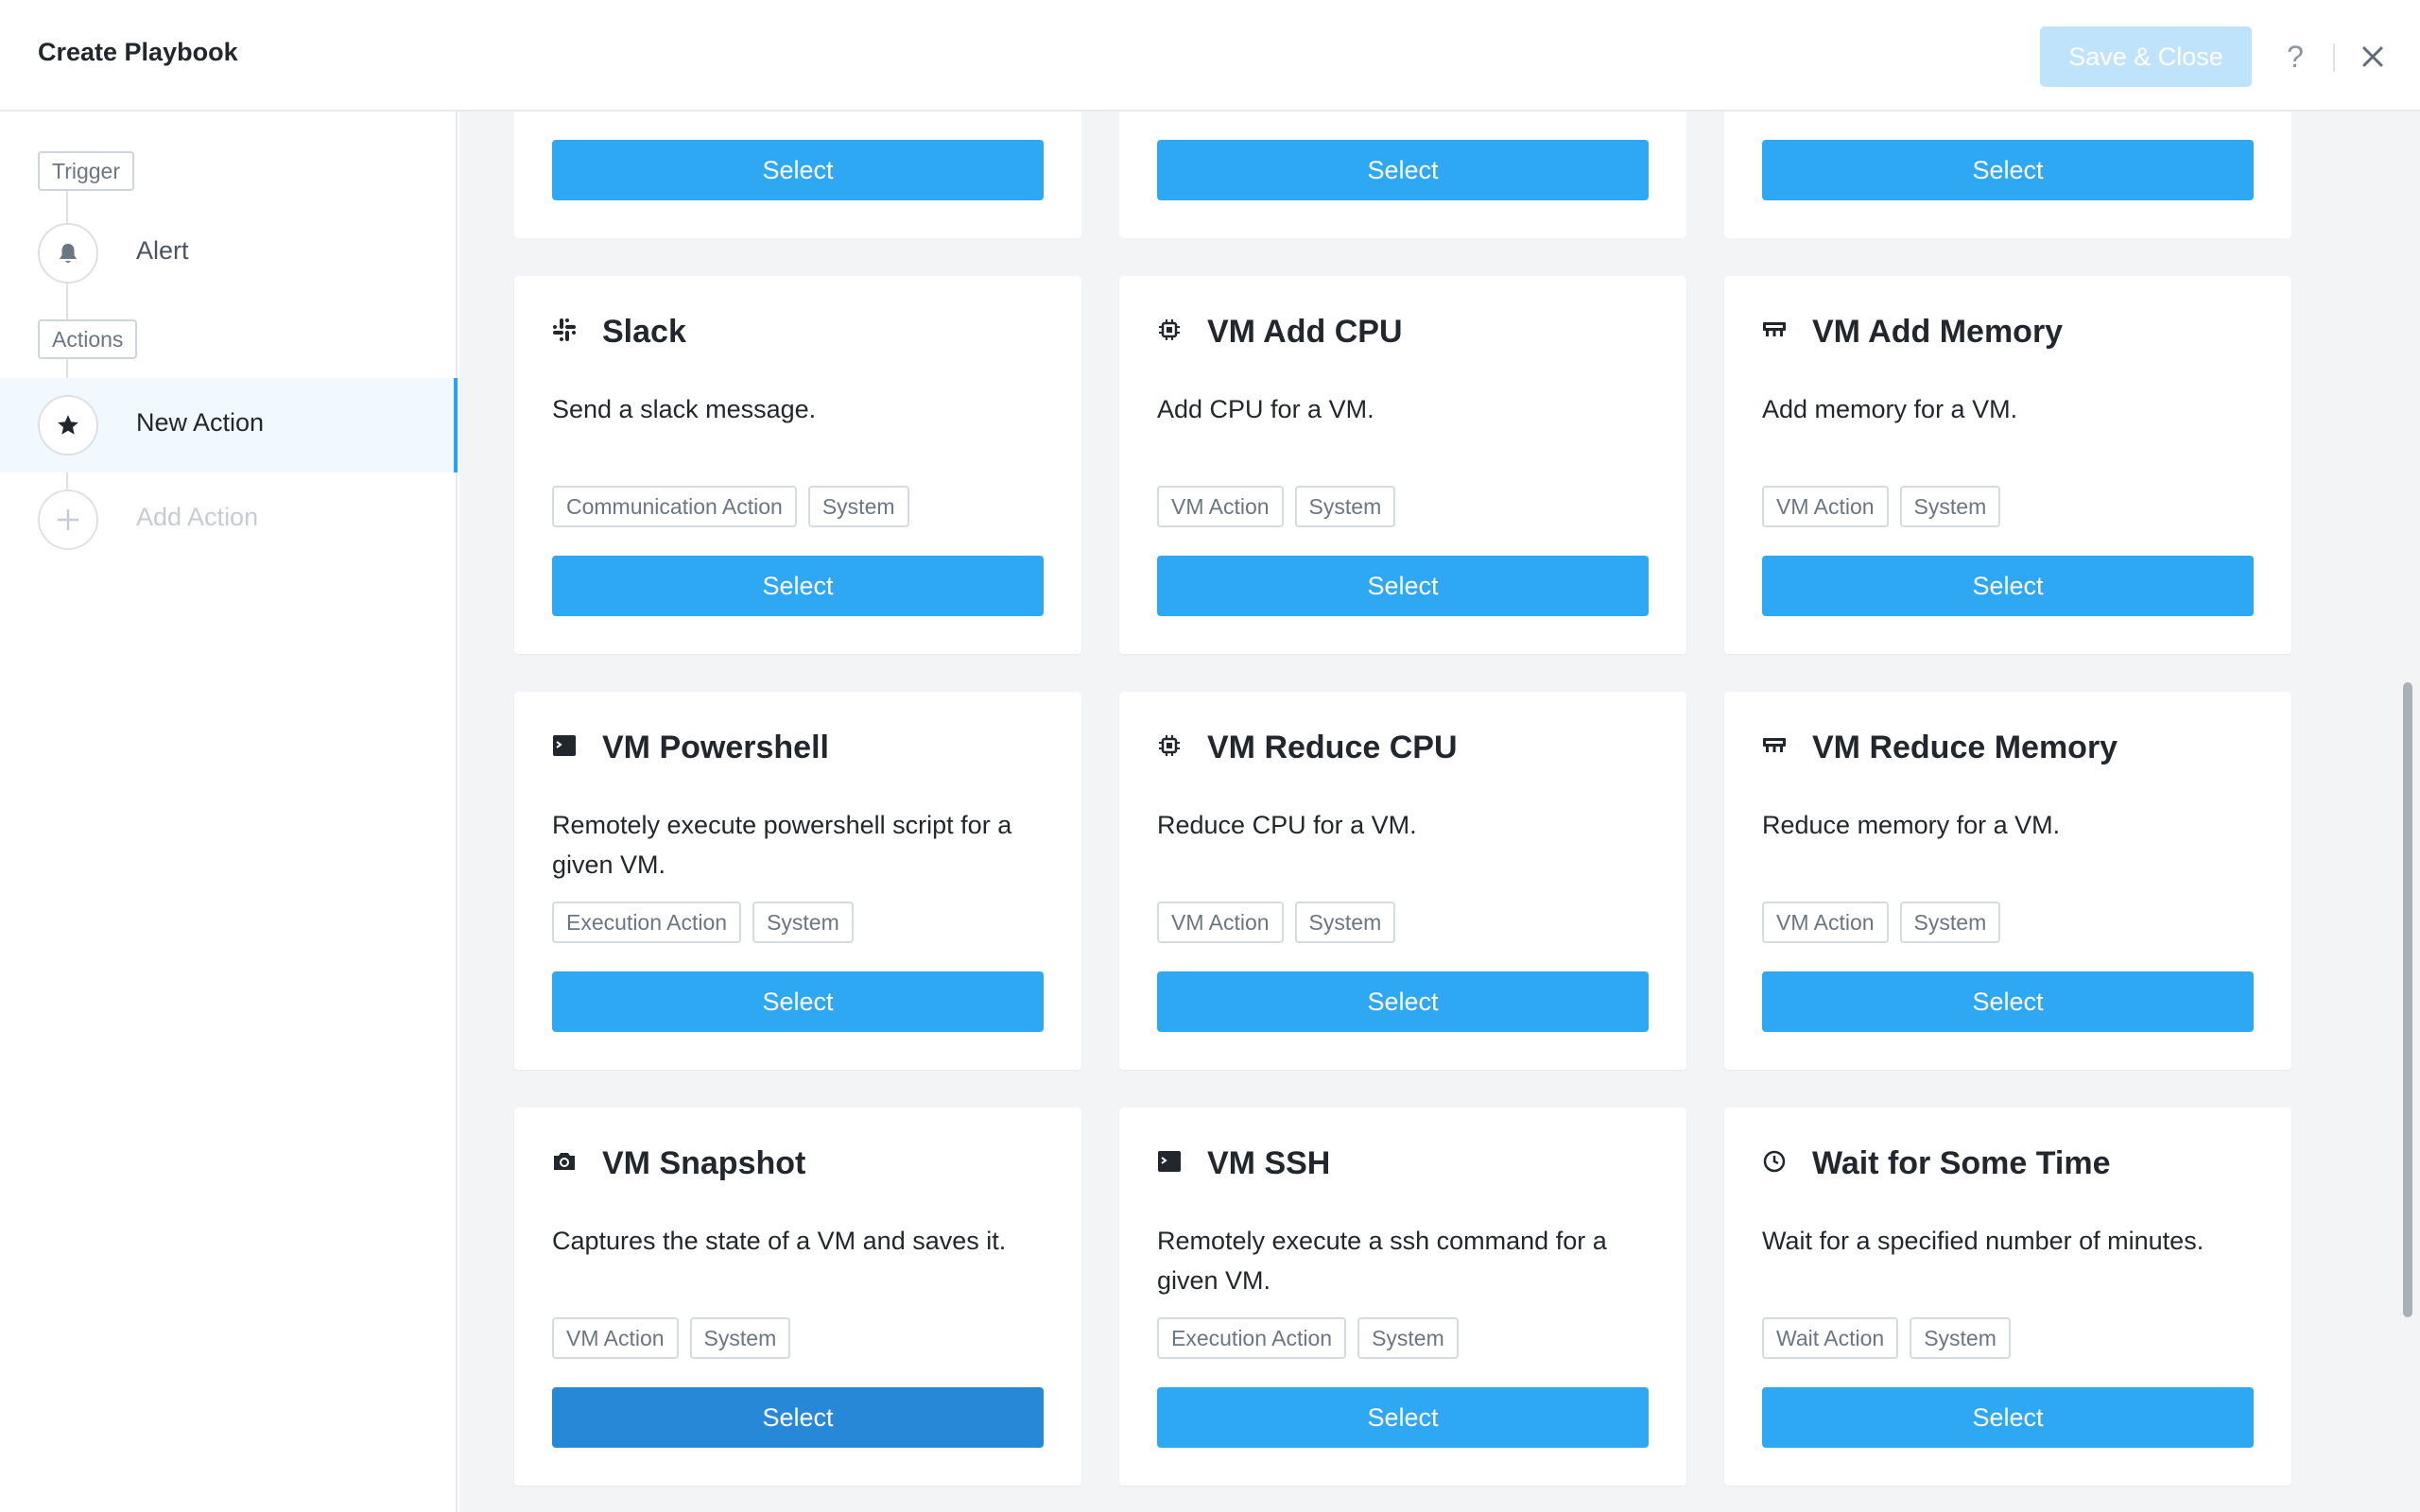 The width and height of the screenshot is (2420, 1512). What do you see at coordinates (1774, 1161) in the screenshot?
I see `clock-icon` at bounding box center [1774, 1161].